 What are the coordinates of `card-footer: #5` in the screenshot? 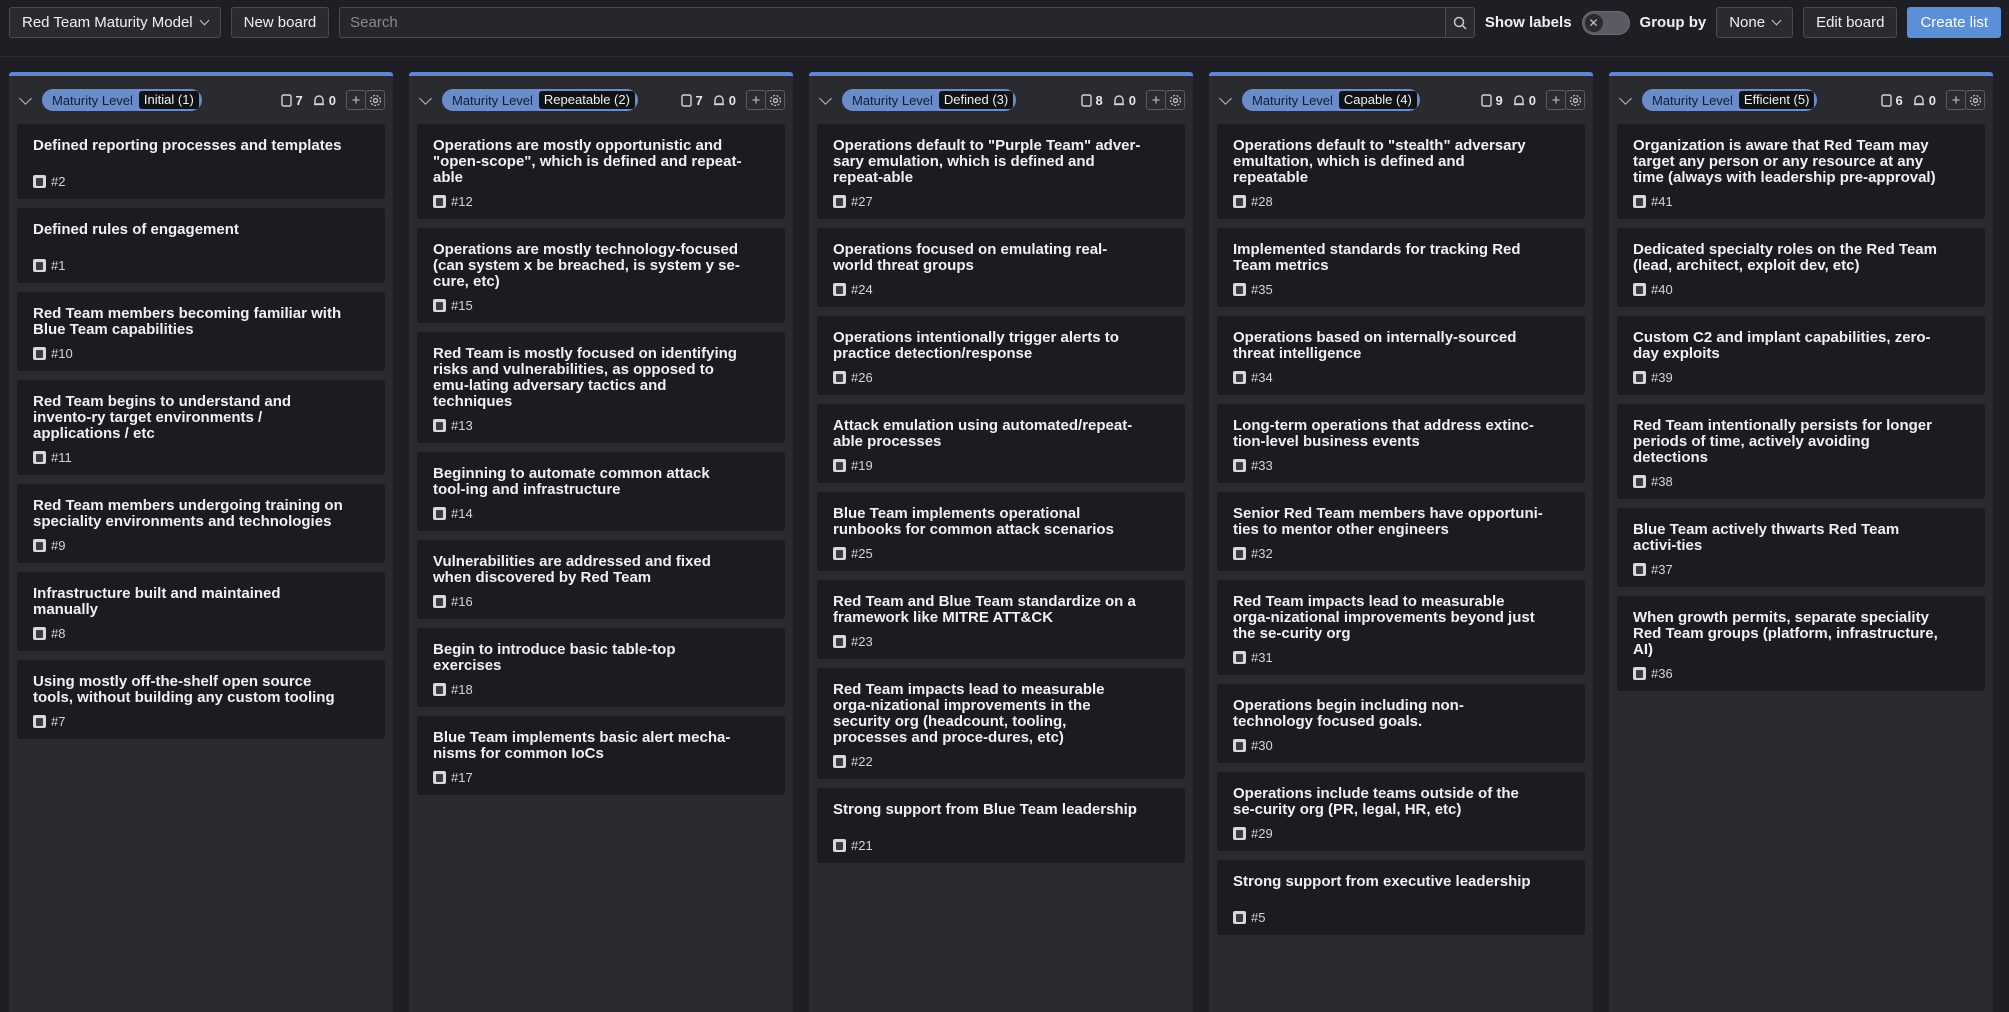 It's located at (1401, 917).